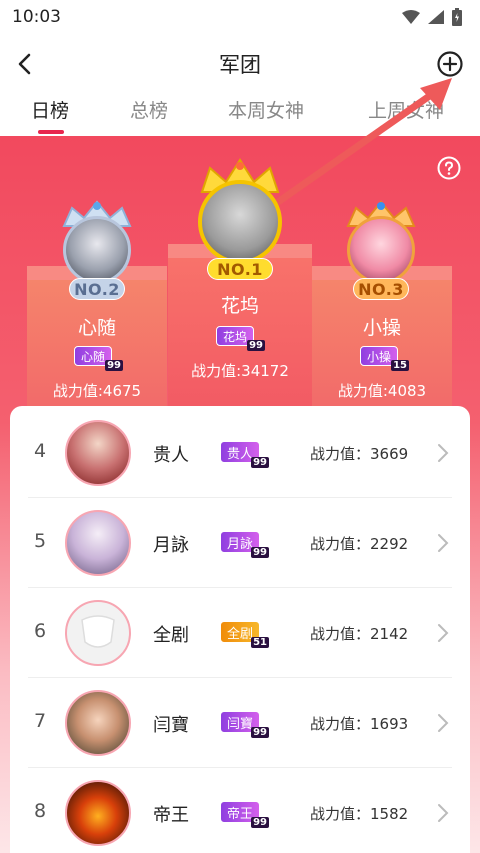  I want to click on annotation-arrow, so click(363, 142).